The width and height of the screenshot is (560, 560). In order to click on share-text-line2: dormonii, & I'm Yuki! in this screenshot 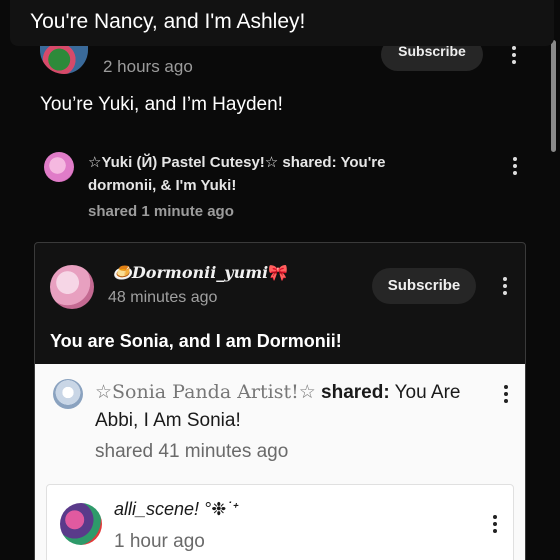, I will do `click(162, 185)`.